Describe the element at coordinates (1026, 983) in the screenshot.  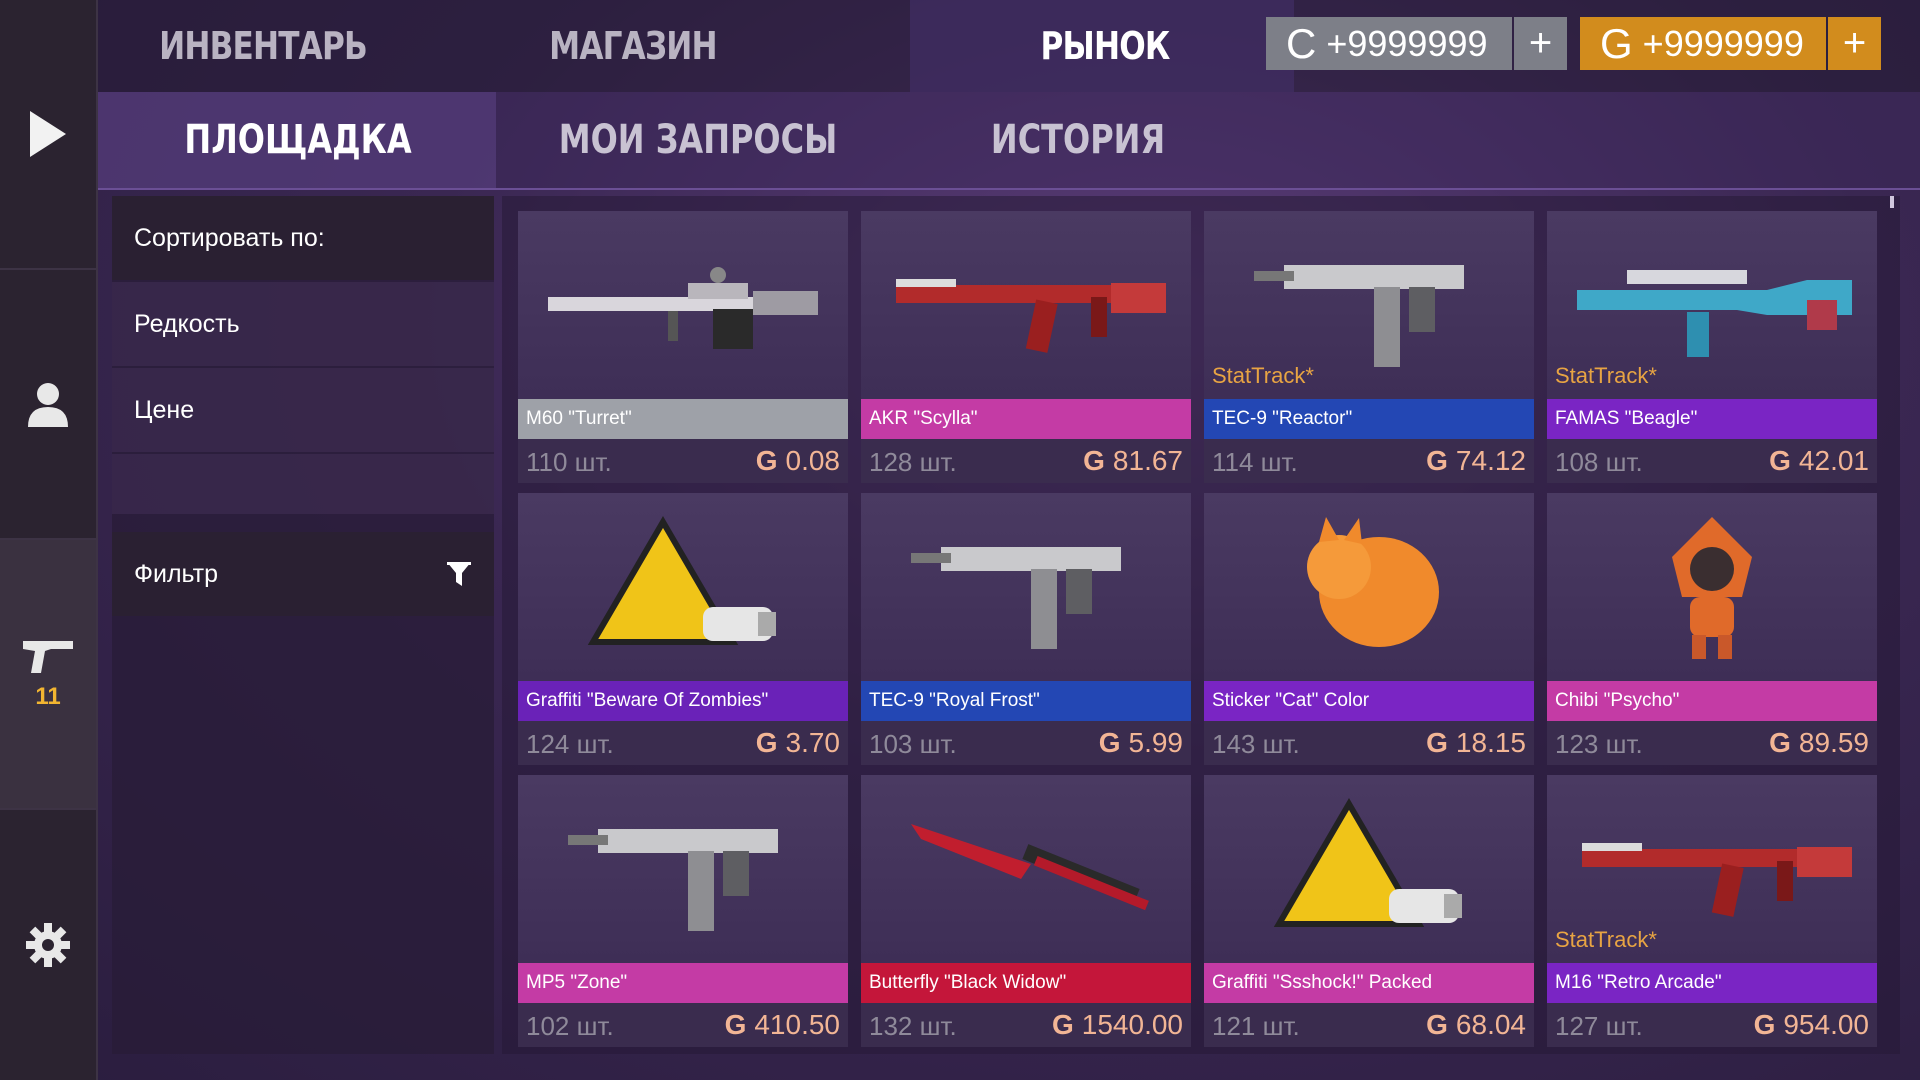
I see `item-name: Butterfly "Black Widow"` at that location.